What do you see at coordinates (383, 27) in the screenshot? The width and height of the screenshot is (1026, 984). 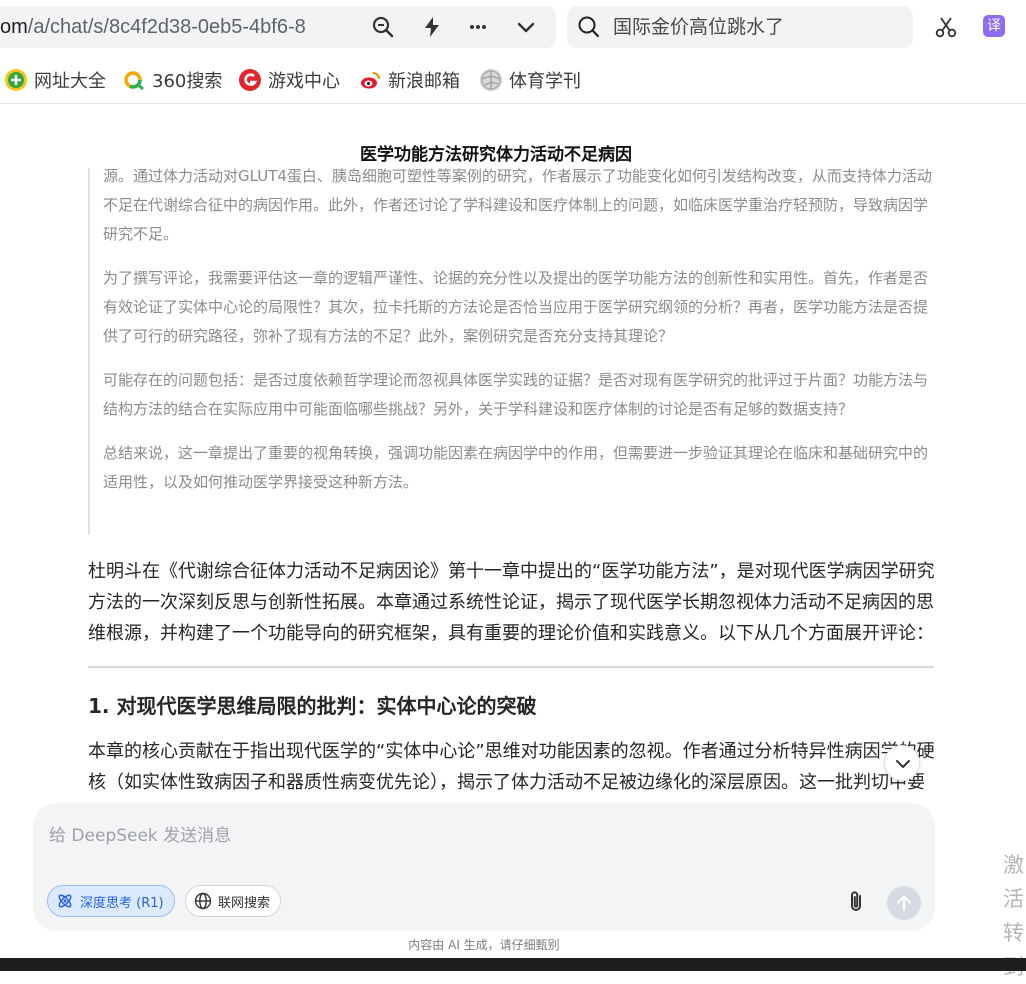 I see `zoom-search-icon` at bounding box center [383, 27].